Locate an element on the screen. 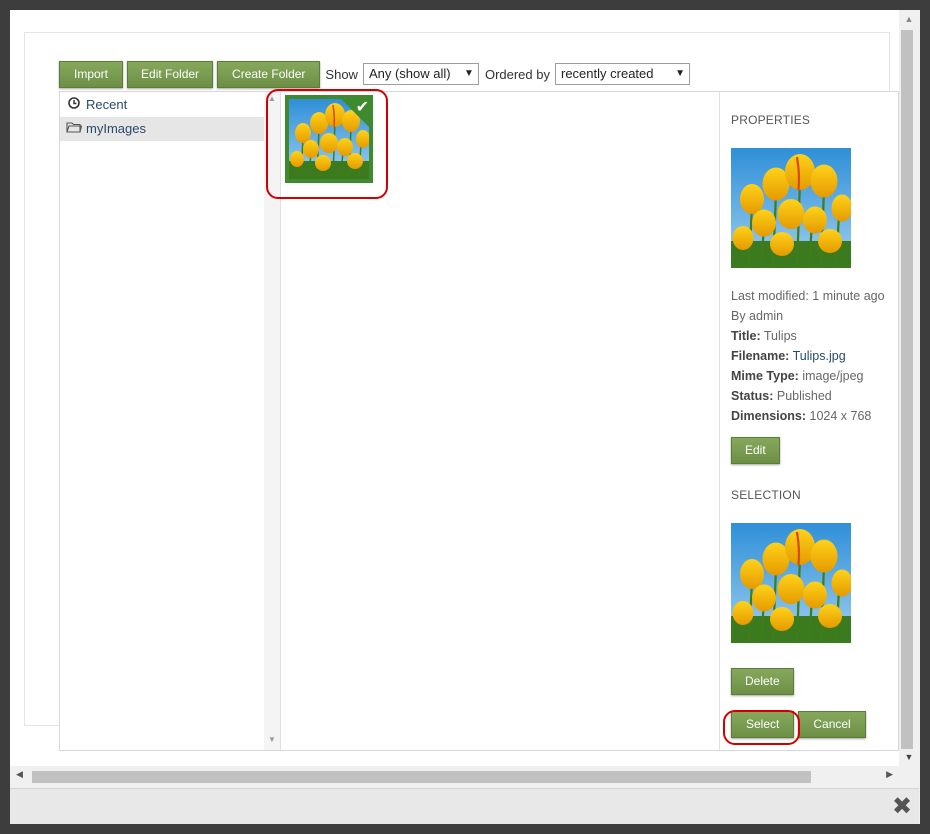  cancel-button: Cancel is located at coordinates (832, 724).